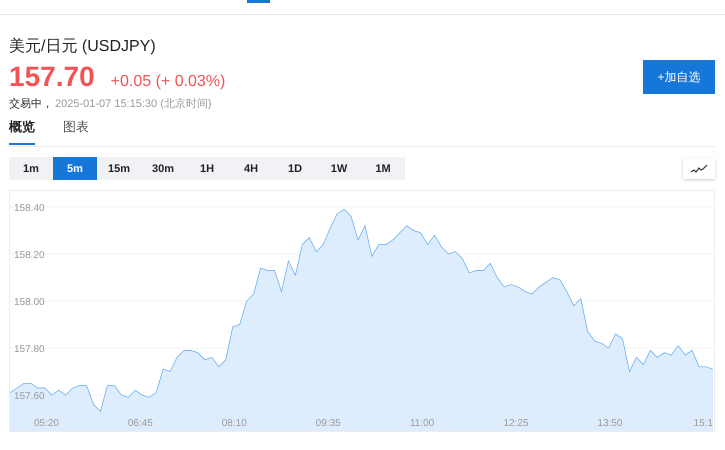 This screenshot has width=725, height=450. Describe the element at coordinates (29, 208) in the screenshot. I see `y-axis-label: 158.40` at that location.